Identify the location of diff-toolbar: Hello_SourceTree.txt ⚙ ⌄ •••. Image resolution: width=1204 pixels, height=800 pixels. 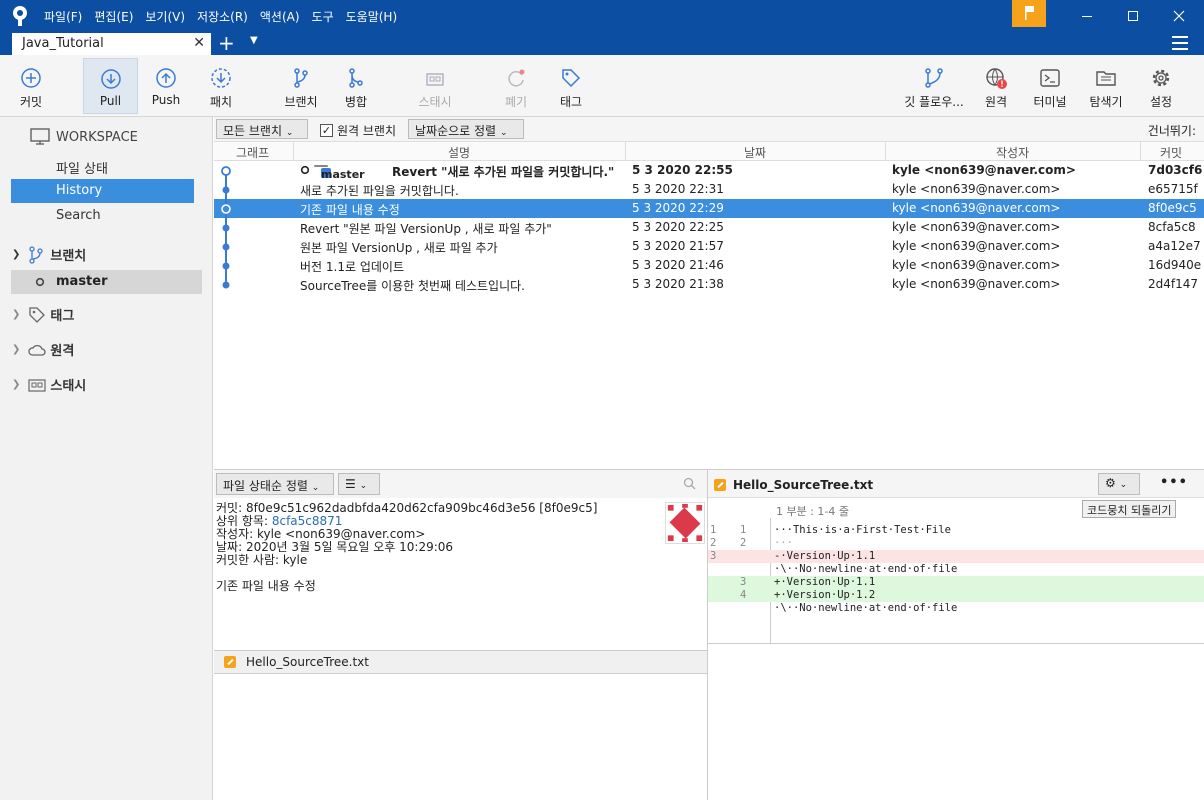
(956, 484).